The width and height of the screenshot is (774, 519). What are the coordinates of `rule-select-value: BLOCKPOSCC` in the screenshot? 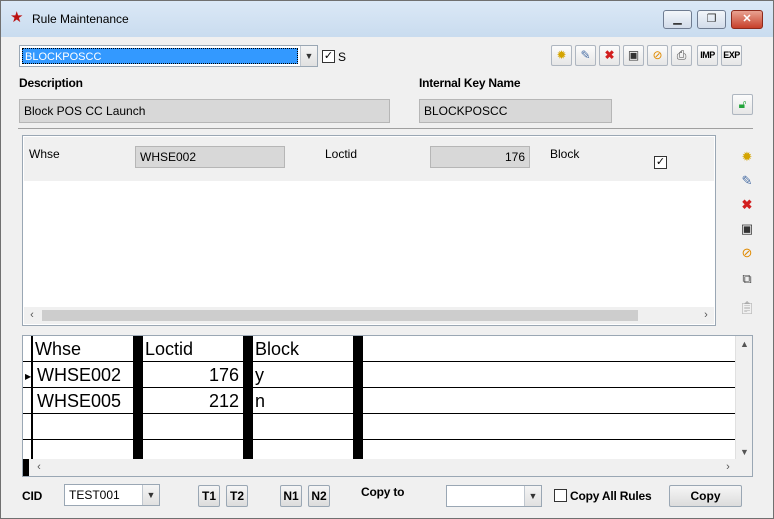 It's located at (160, 56).